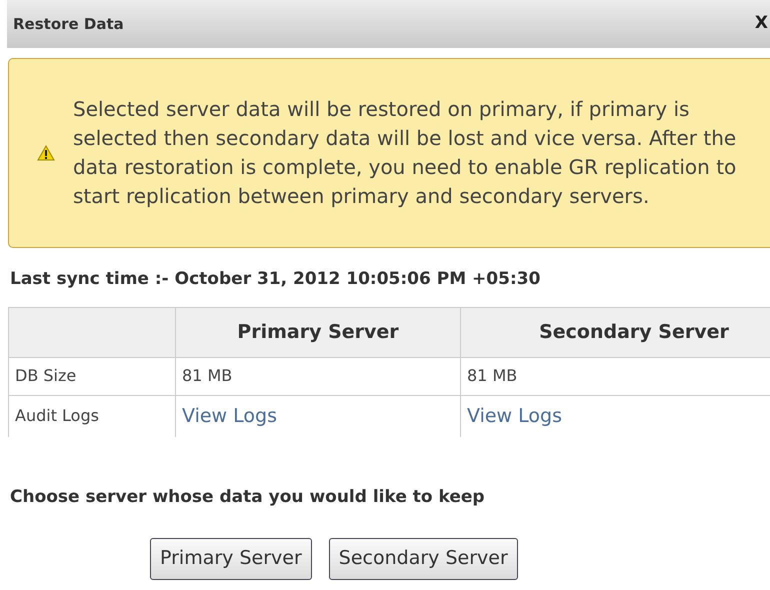 The width and height of the screenshot is (770, 590). I want to click on row-label: Audit Logs, so click(92, 416).